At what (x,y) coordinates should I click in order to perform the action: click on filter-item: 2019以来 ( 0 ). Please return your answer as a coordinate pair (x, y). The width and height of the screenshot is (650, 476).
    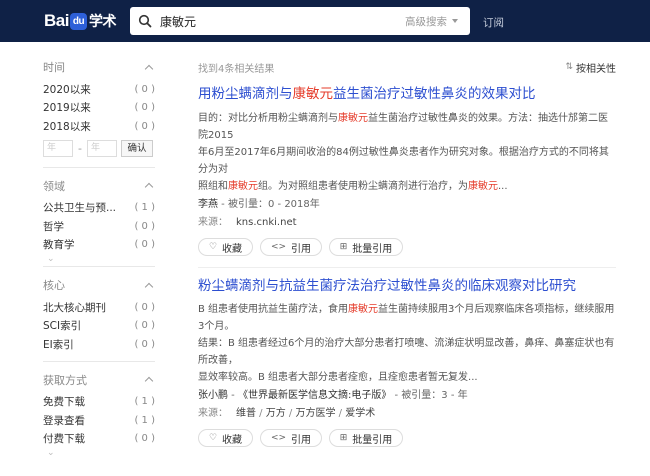
    Looking at the image, I should click on (99, 108).